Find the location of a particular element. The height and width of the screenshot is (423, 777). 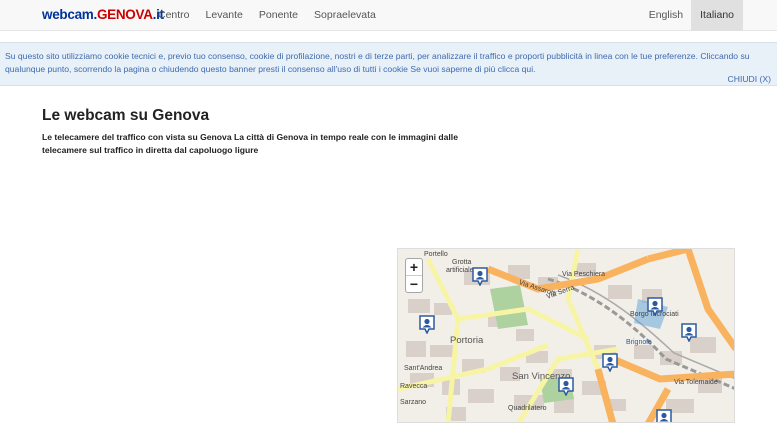

map-label-via-peschiera: Via Peschiera is located at coordinates (584, 274).